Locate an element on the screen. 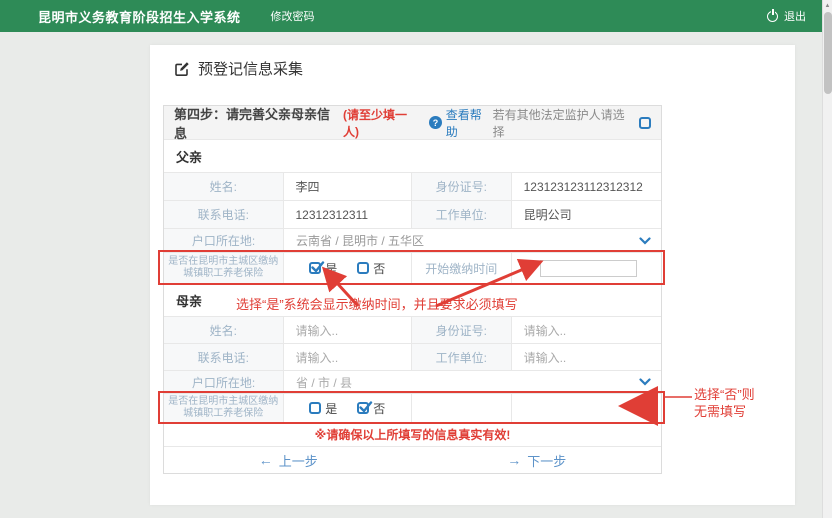 This screenshot has width=832, height=518. pay-start-time-cell is located at coordinates (586, 268).